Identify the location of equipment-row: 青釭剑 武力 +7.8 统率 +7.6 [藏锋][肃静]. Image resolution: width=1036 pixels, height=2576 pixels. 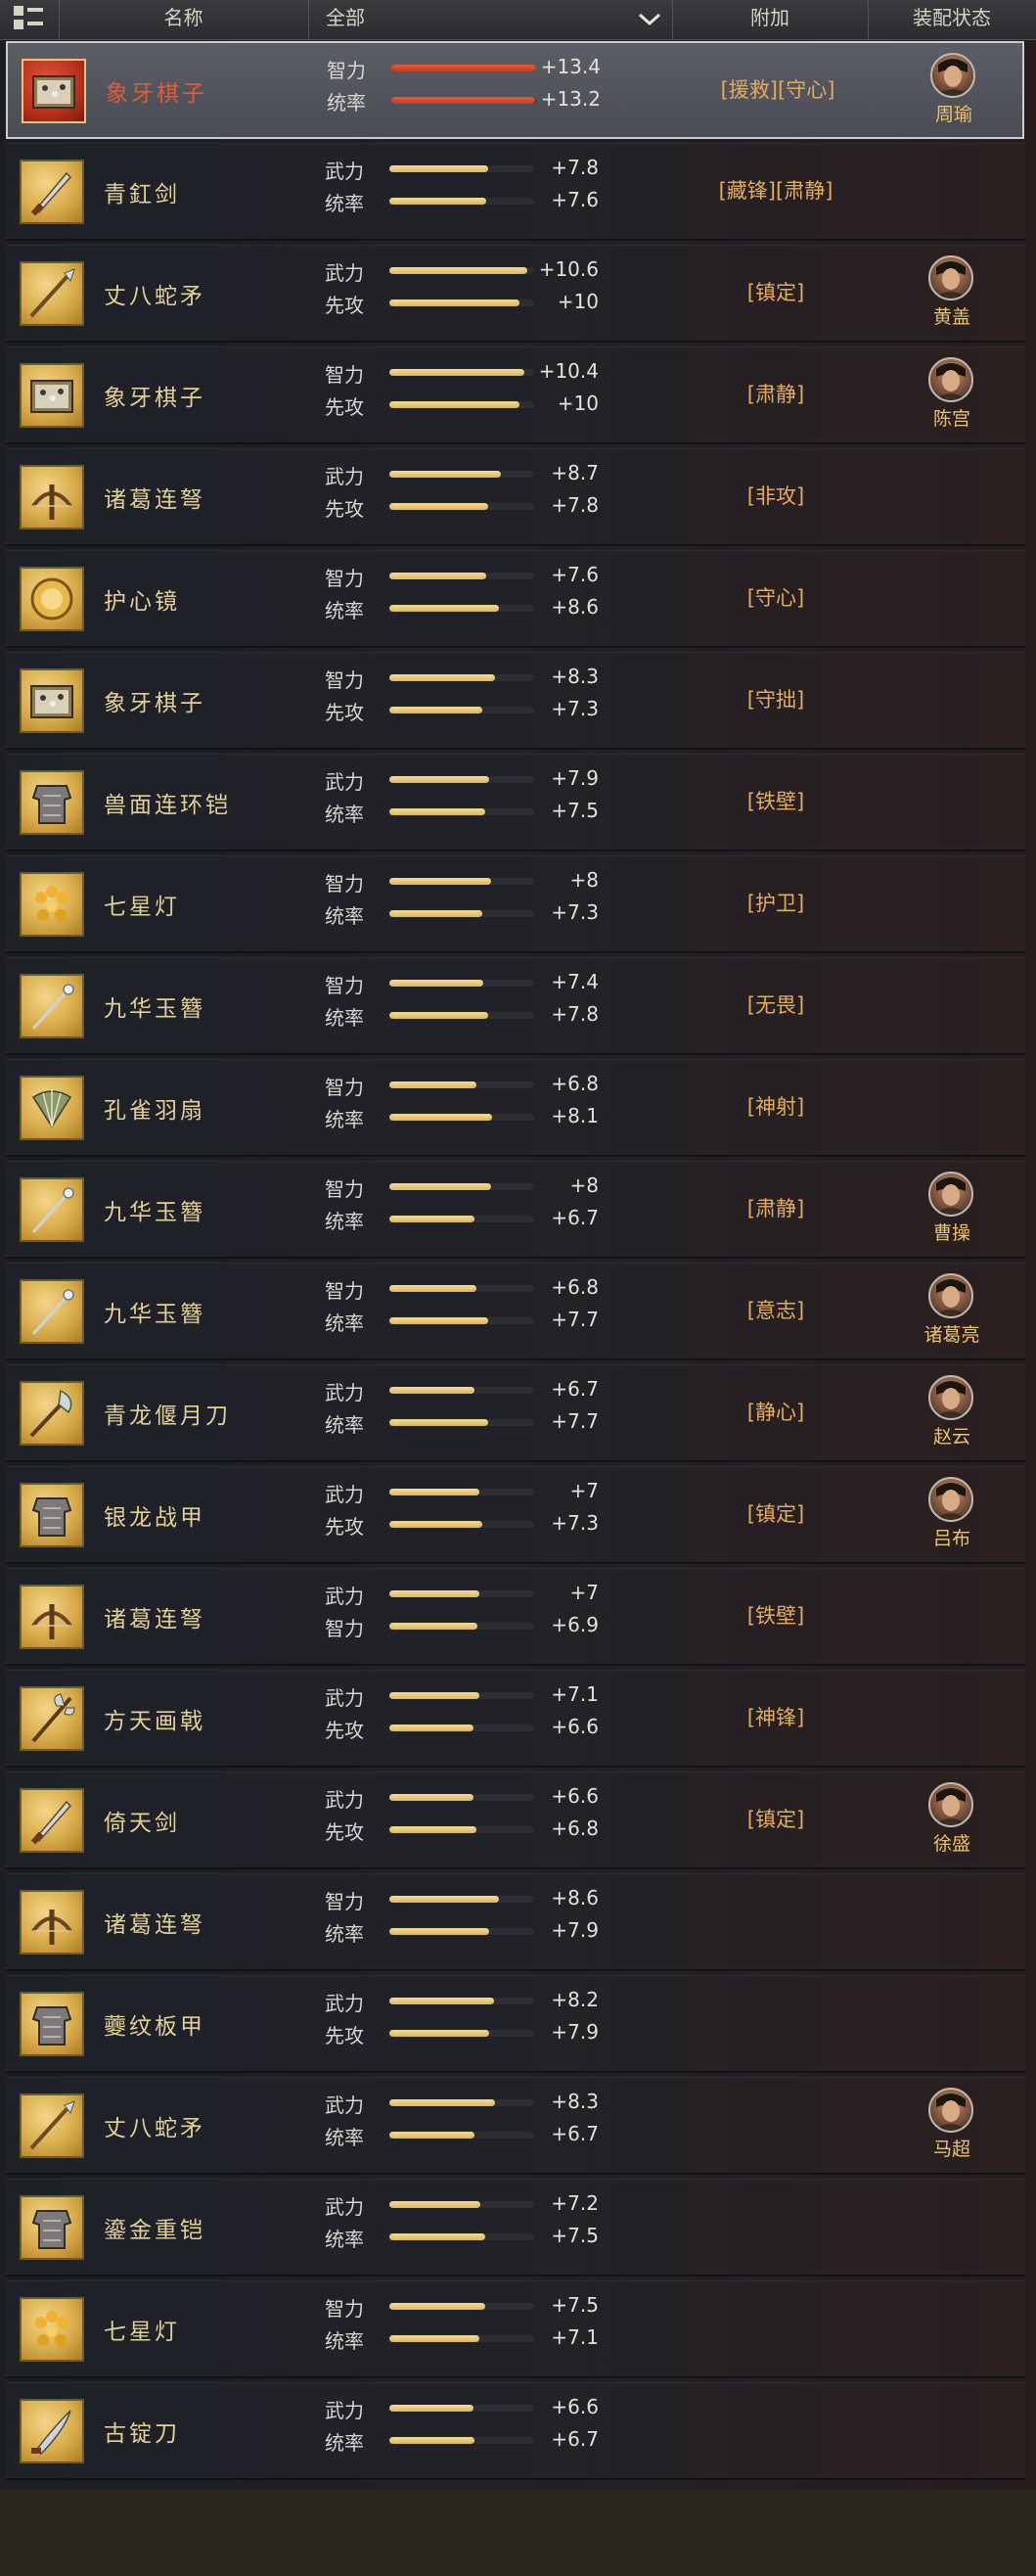
(515, 192).